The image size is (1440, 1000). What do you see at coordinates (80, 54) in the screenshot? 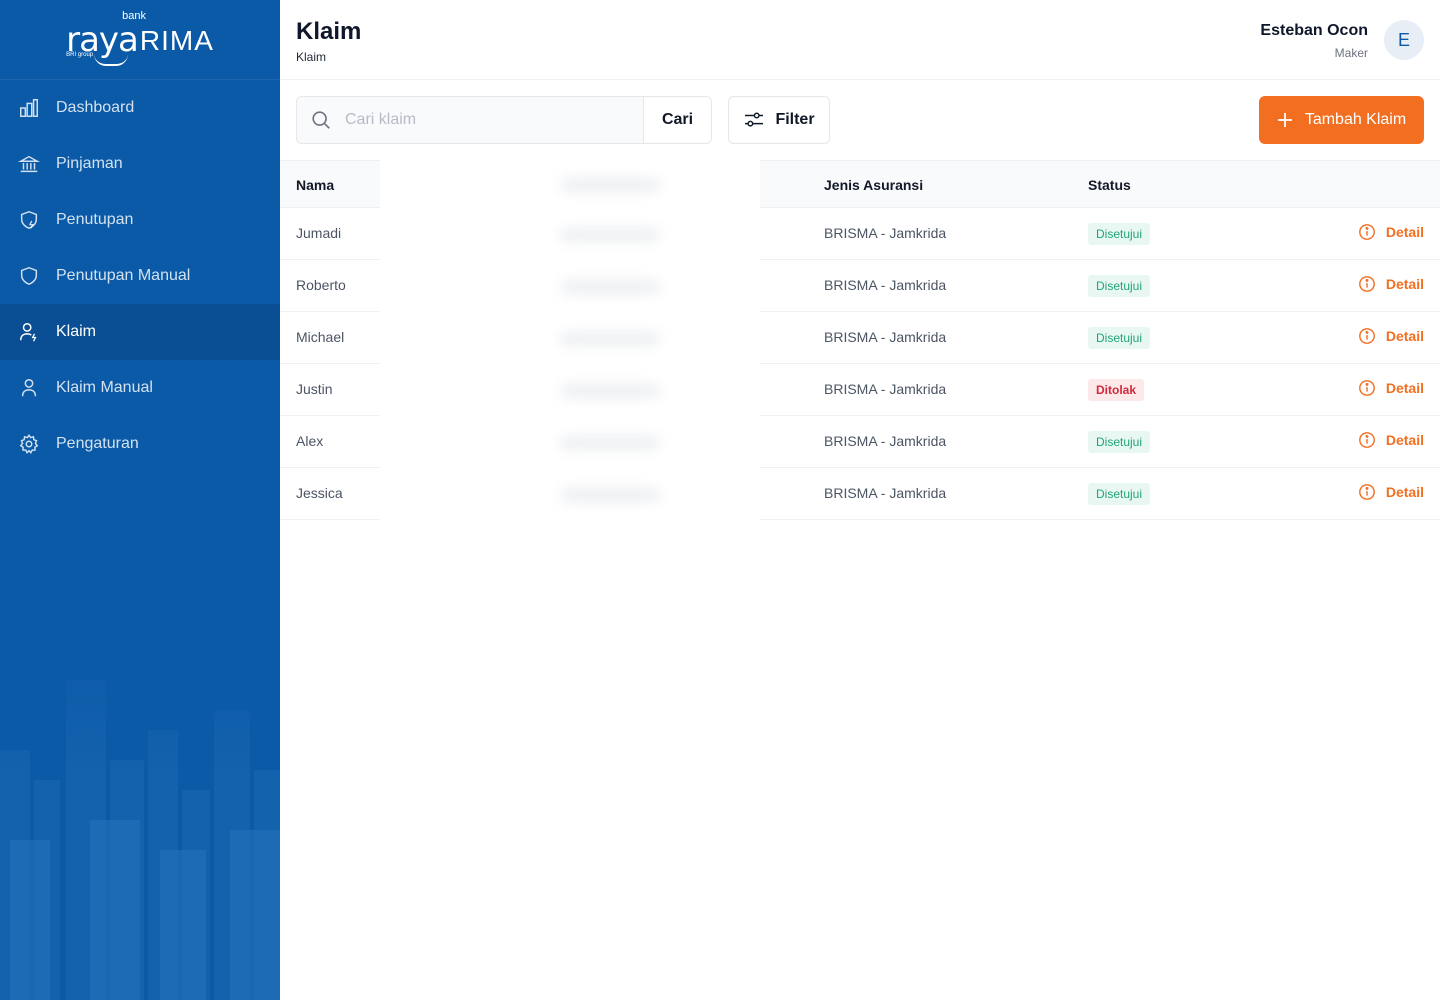
I see `logo-group-text: BRI group` at bounding box center [80, 54].